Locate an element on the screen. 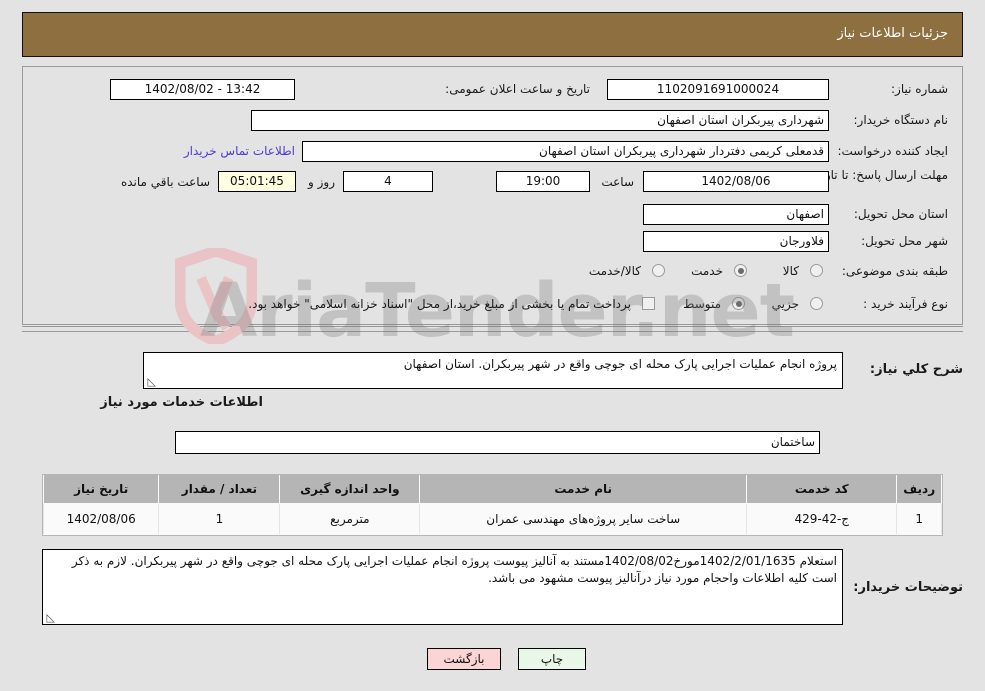  cell-row: 1 is located at coordinates (919, 518).